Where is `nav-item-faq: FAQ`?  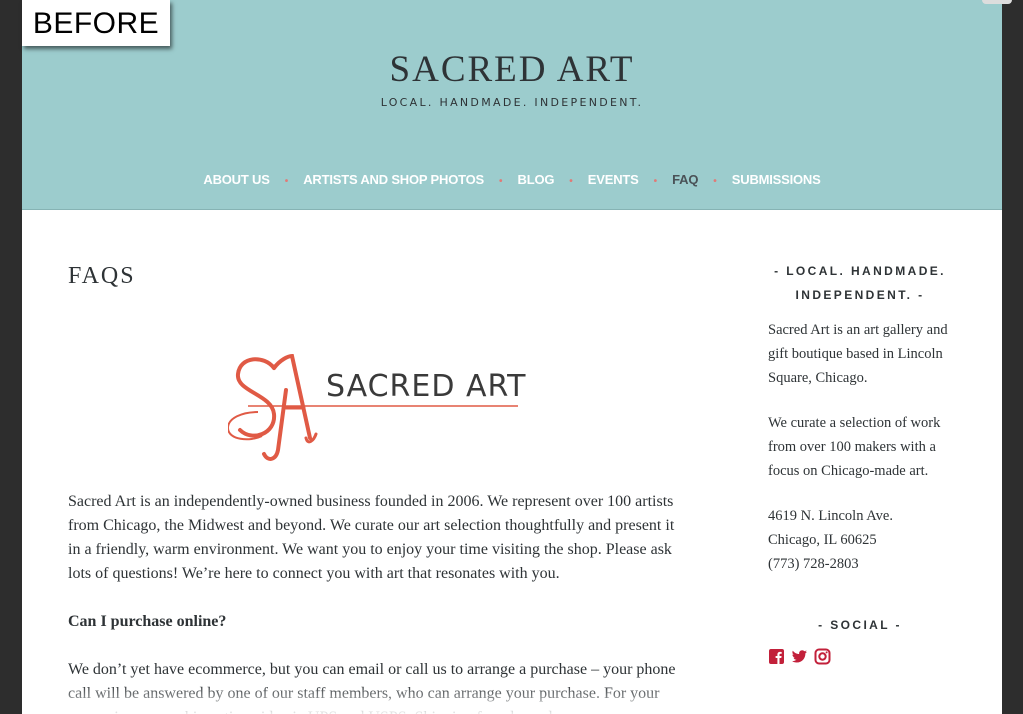 nav-item-faq: FAQ is located at coordinates (685, 179).